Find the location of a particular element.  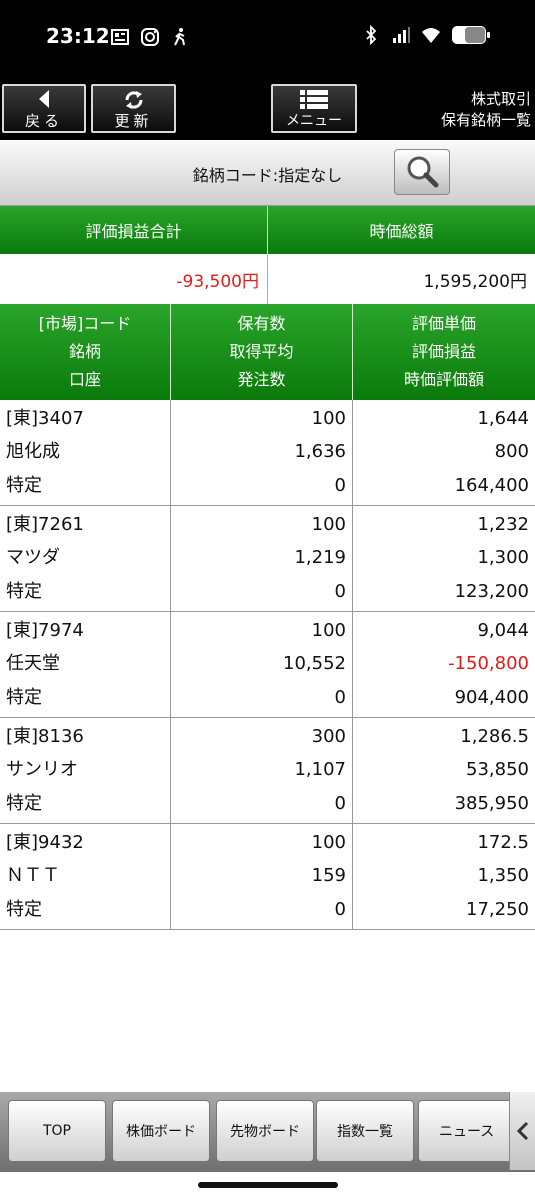

header-name: 銘柄 is located at coordinates (84, 351).